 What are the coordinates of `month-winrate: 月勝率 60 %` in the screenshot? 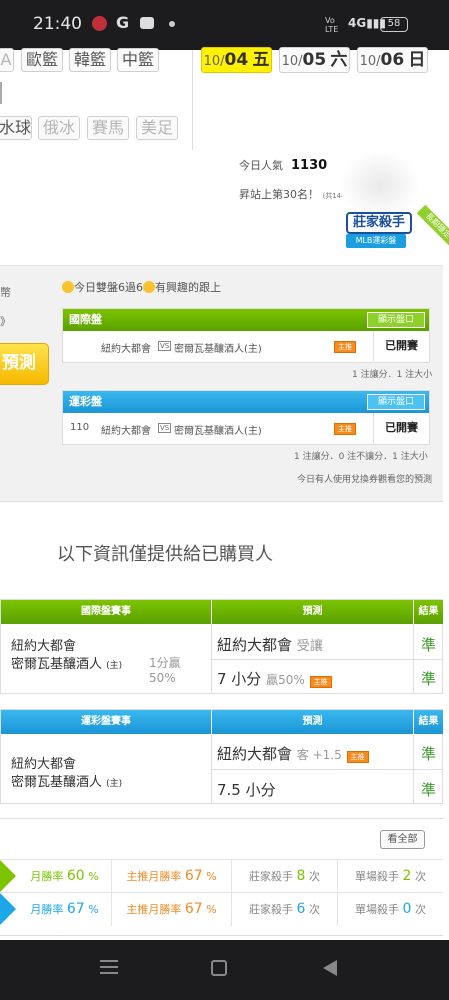 It's located at (64, 876).